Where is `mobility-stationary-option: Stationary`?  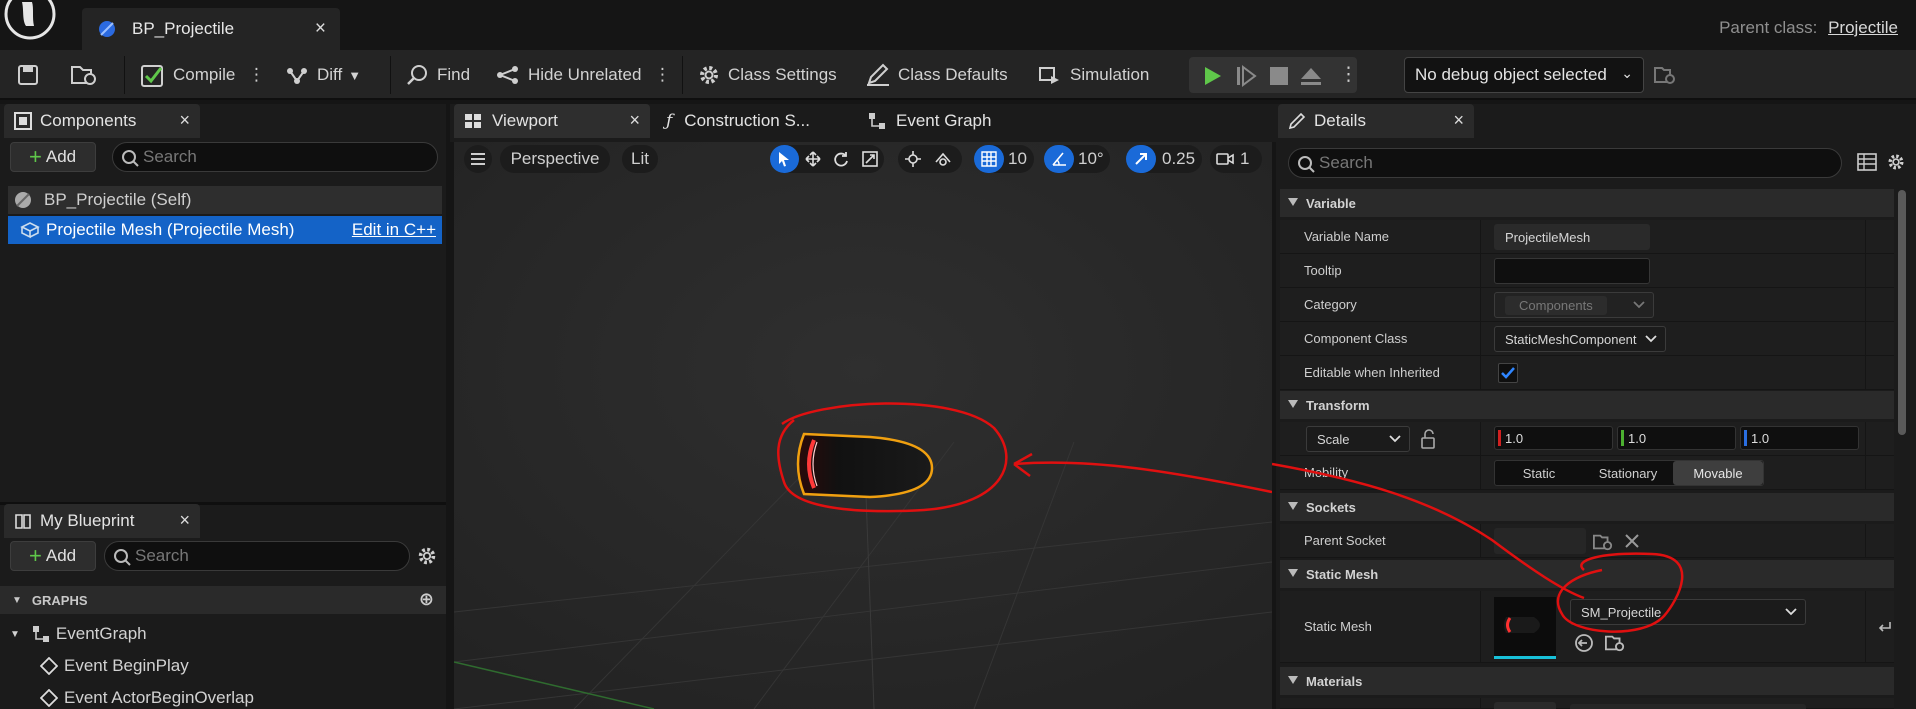 mobility-stationary-option: Stationary is located at coordinates (1628, 473).